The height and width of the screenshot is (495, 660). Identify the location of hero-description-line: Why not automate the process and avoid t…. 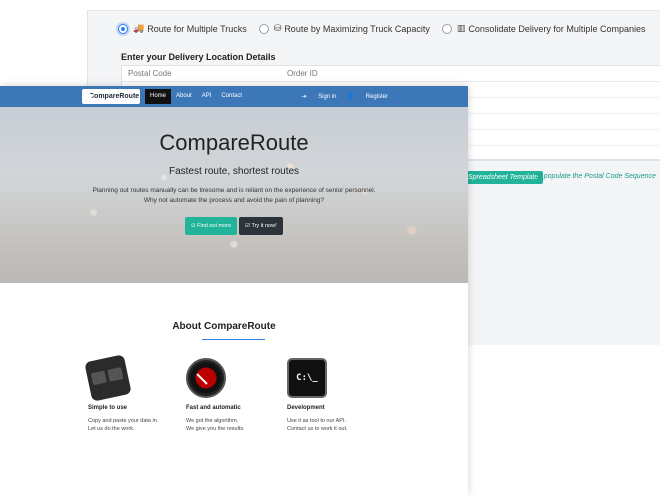
(234, 200).